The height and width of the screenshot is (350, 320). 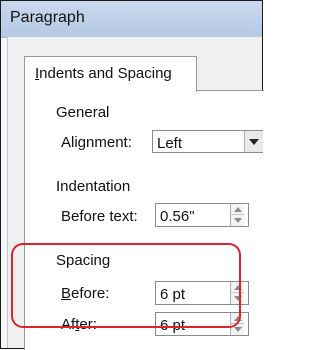 I want to click on dialog-titlebar: Paragraph, so click(x=131, y=19).